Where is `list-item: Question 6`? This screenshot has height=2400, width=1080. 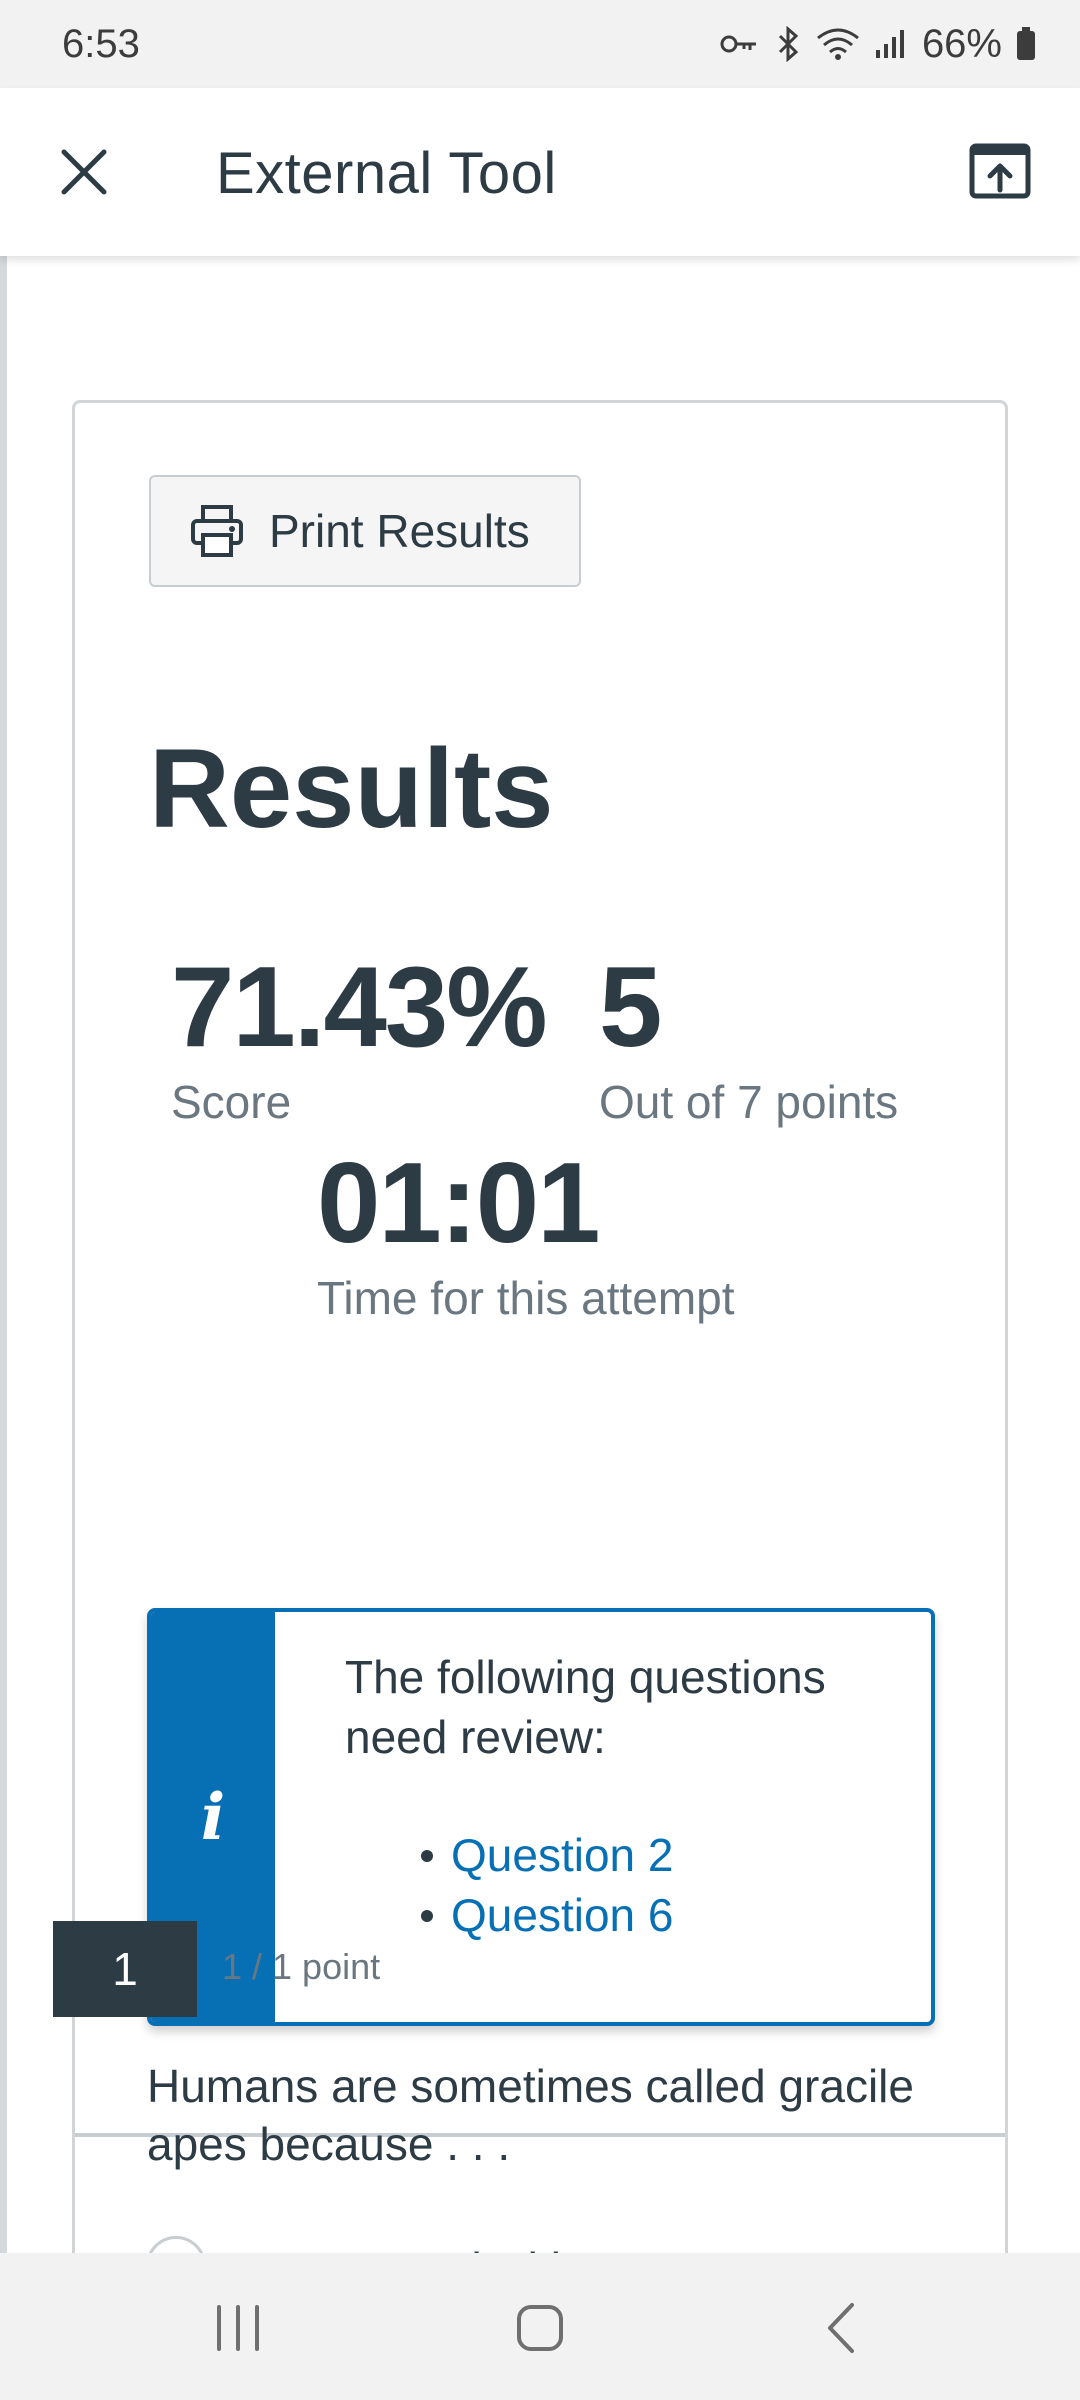 list-item: Question 6 is located at coordinates (547, 1916).